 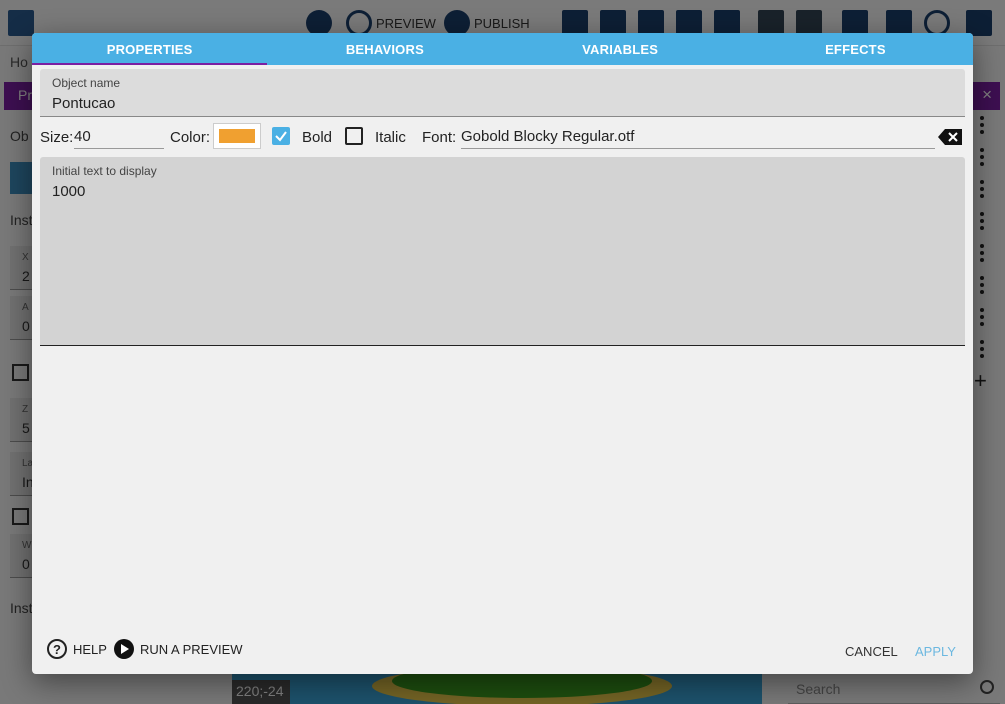 What do you see at coordinates (950, 137) in the screenshot?
I see `clear-font-icon` at bounding box center [950, 137].